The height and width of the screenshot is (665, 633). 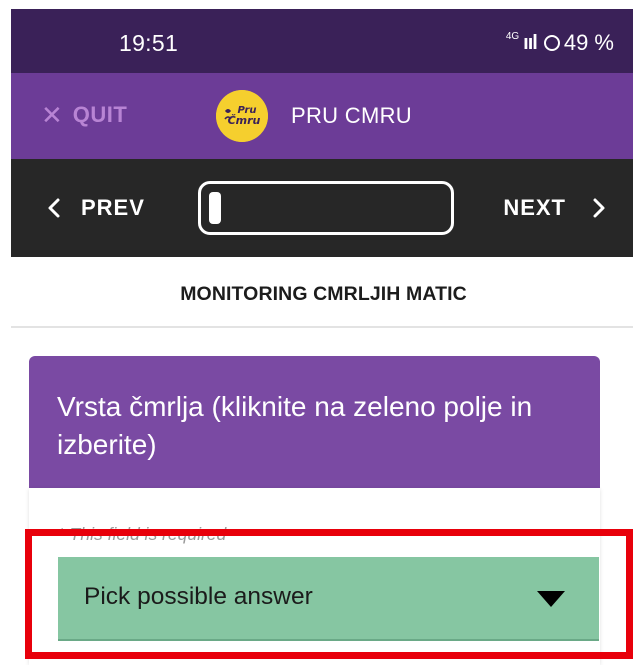 What do you see at coordinates (551, 599) in the screenshot?
I see `dropdown-arrow-icon` at bounding box center [551, 599].